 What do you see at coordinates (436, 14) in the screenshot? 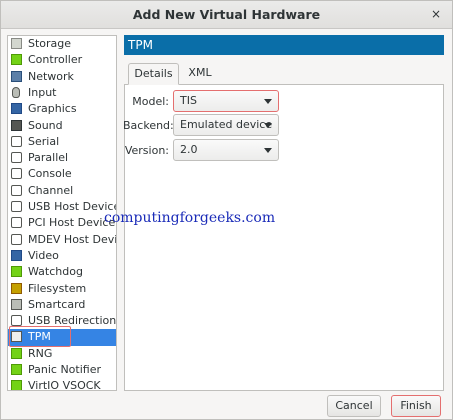
I see `close-icon: ×` at bounding box center [436, 14].